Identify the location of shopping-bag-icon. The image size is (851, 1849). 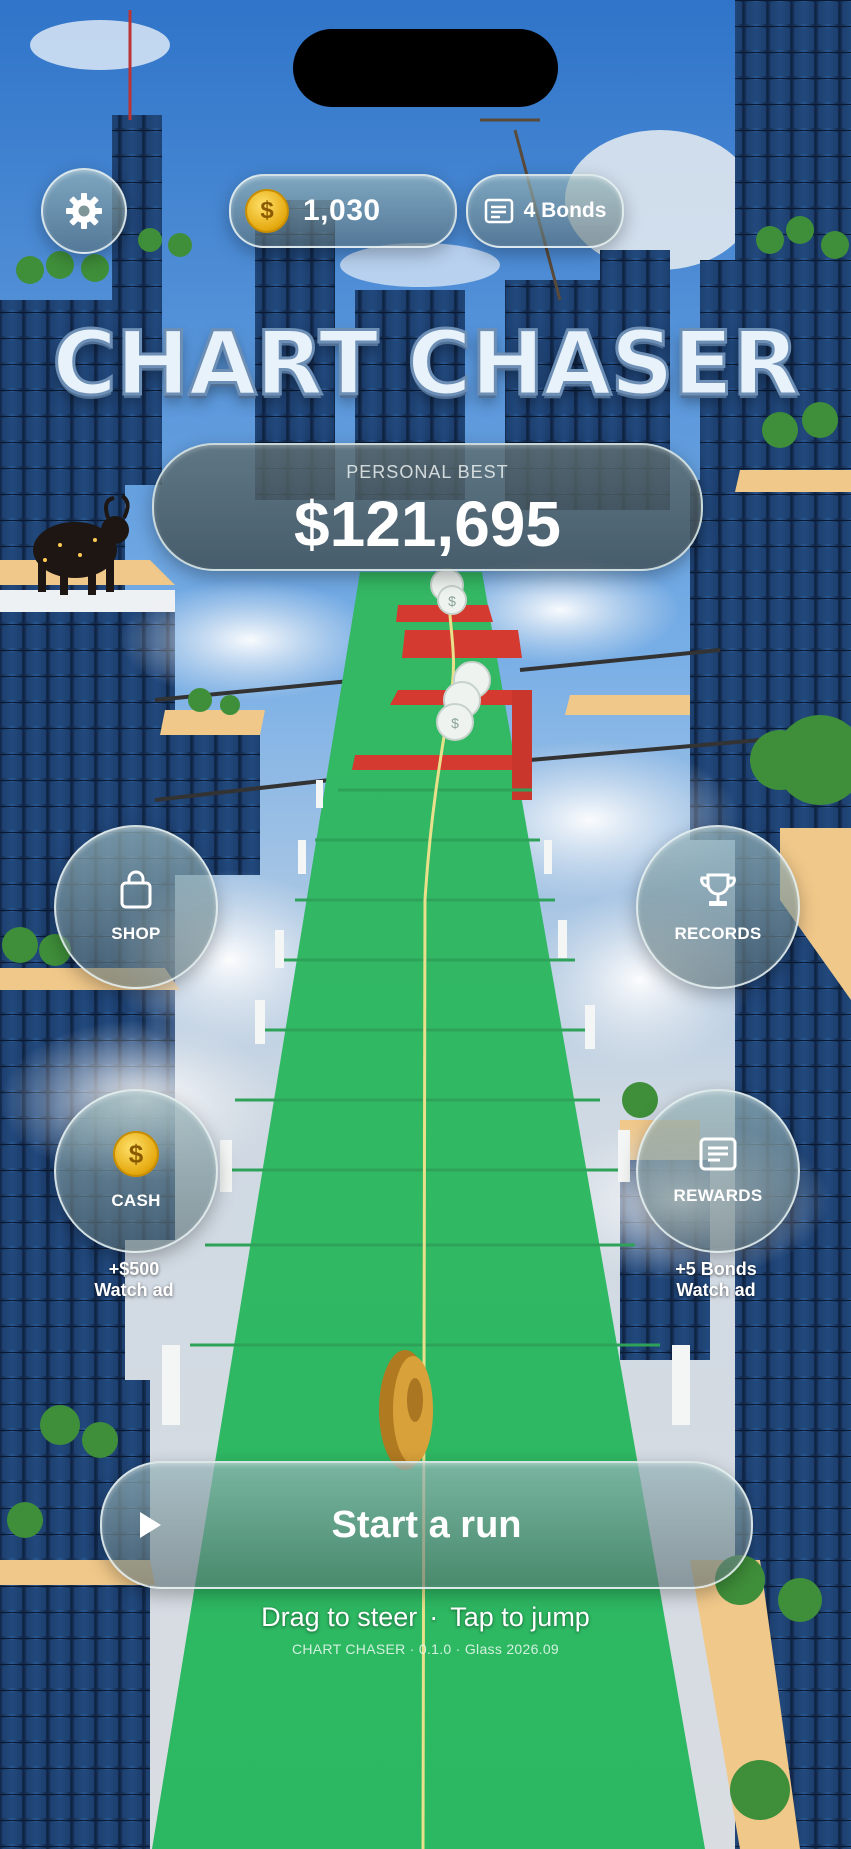
(136, 889).